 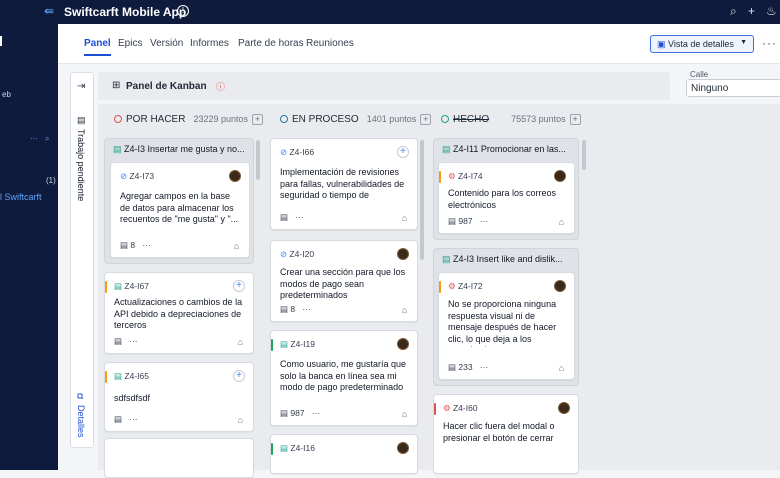 What do you see at coordinates (221, 119) in the screenshot?
I see `column-points: 23229 puntos` at bounding box center [221, 119].